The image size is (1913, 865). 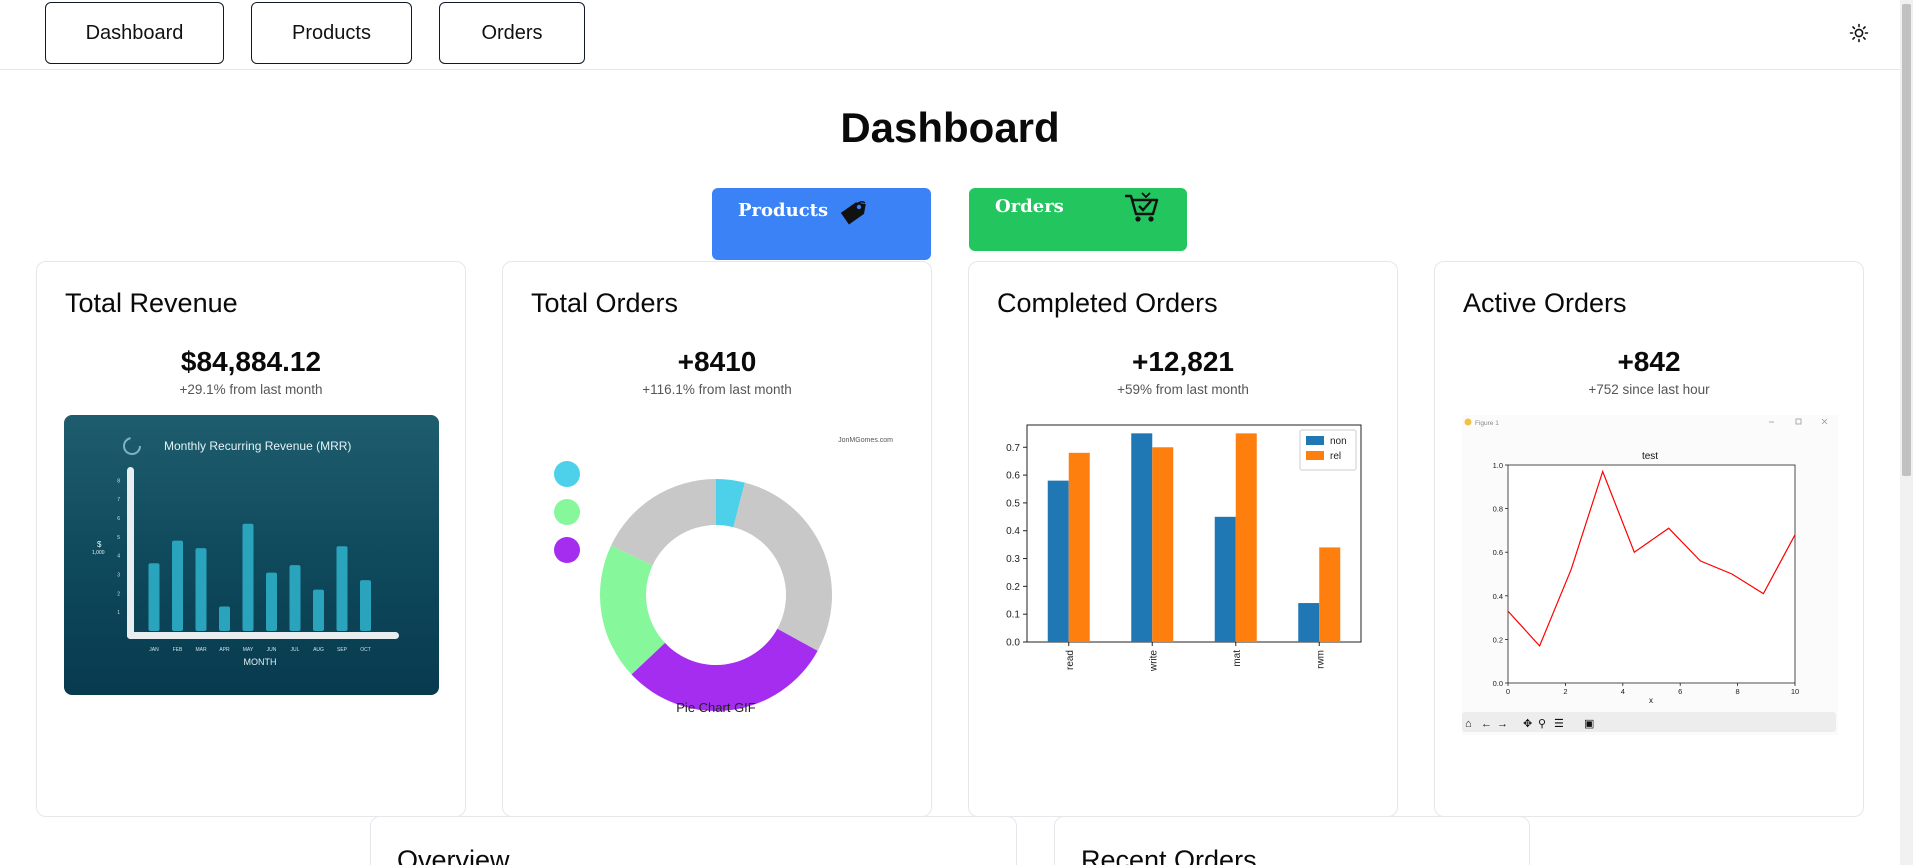 What do you see at coordinates (251, 361) in the screenshot?
I see `card-value: $84,884.12` at bounding box center [251, 361].